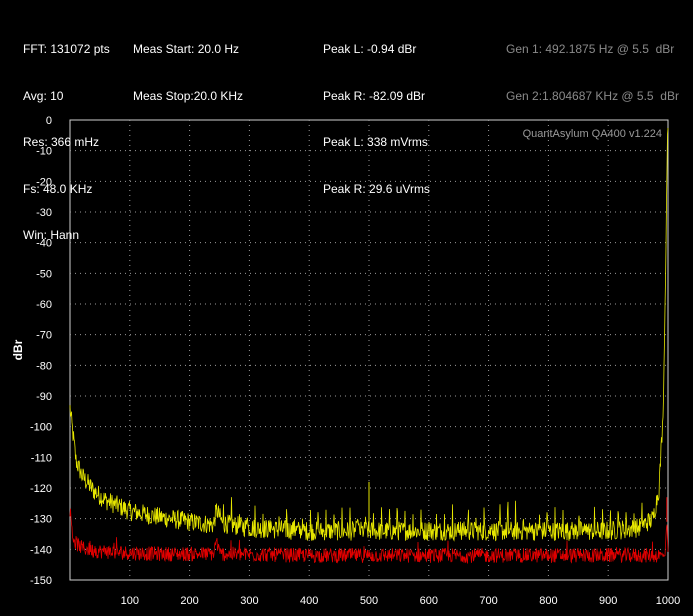 The height and width of the screenshot is (616, 693). I want to click on y-tick-label: -150, so click(41, 581).